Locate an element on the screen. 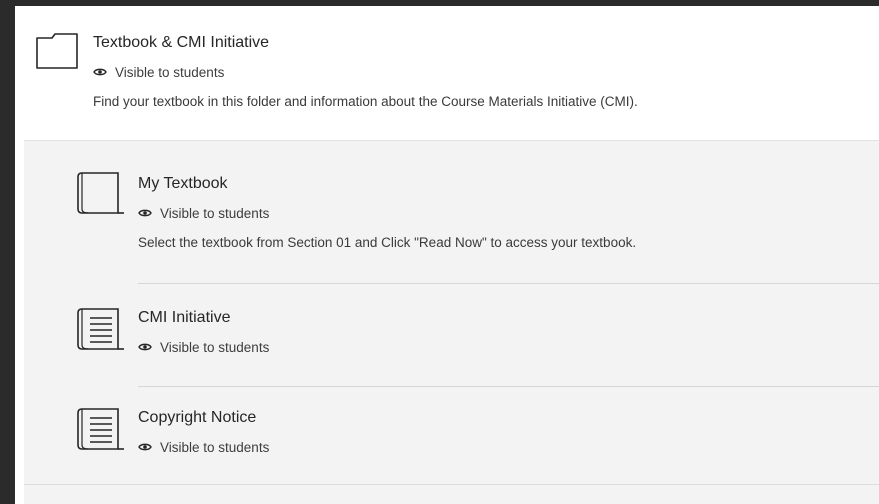  blank-document-icon is located at coordinates (100, 193).